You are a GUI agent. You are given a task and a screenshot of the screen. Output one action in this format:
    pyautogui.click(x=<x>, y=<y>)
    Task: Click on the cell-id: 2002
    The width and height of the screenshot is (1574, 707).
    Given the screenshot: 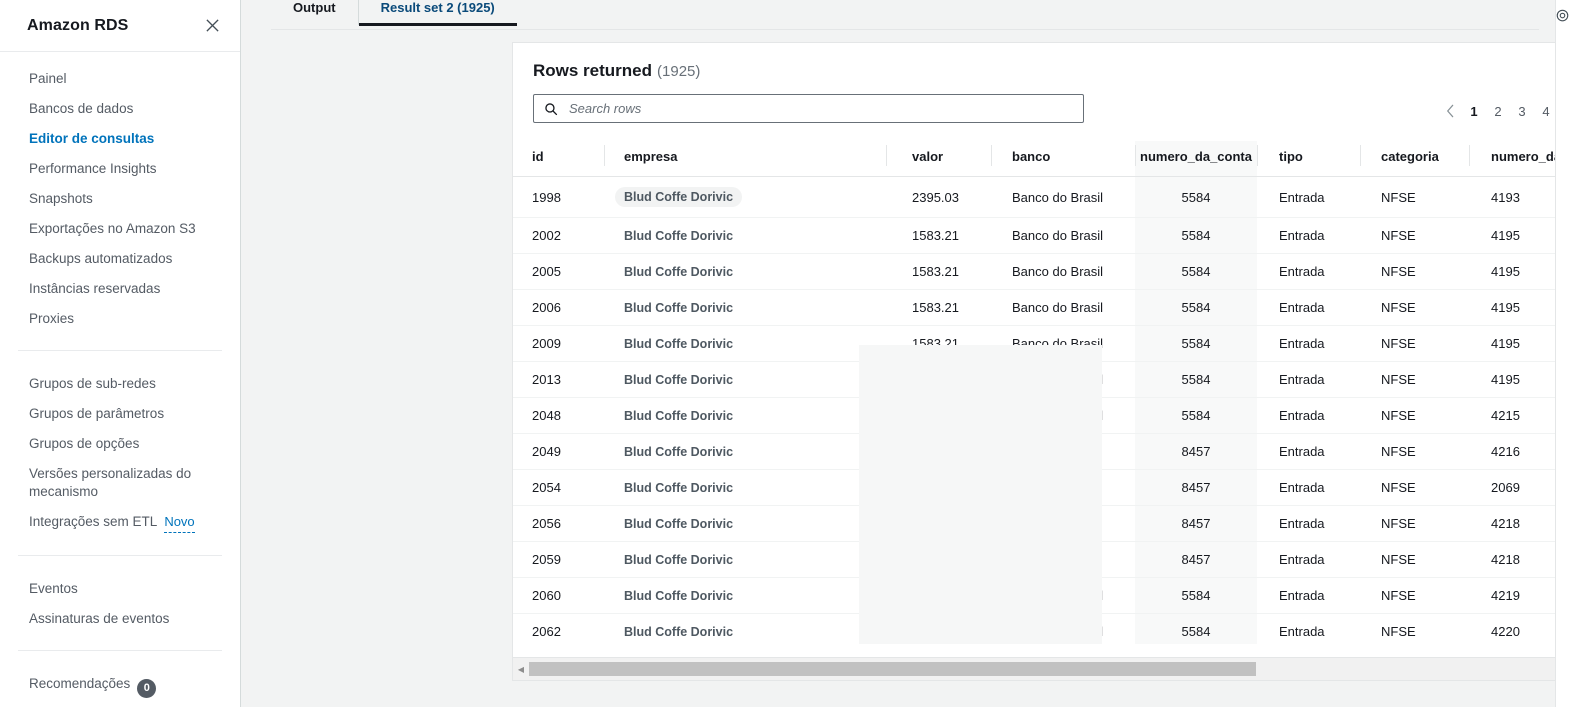 What is the action you would take?
    pyautogui.click(x=558, y=235)
    